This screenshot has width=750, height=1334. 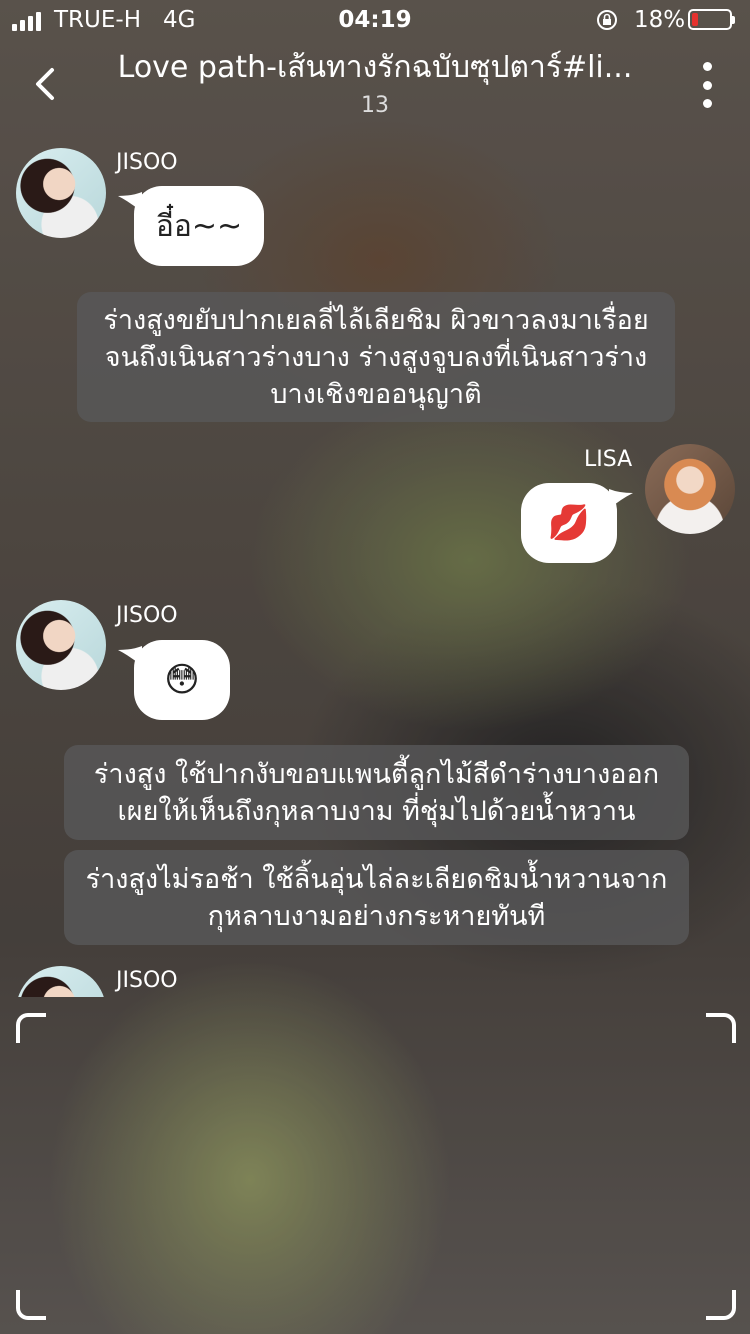 I want to click on battery-icon, so click(x=711, y=19).